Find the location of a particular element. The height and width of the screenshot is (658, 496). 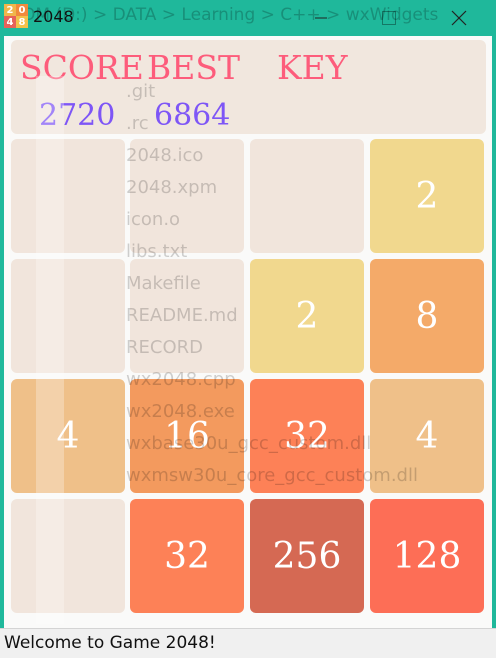

tile-16: 16 is located at coordinates (187, 436).